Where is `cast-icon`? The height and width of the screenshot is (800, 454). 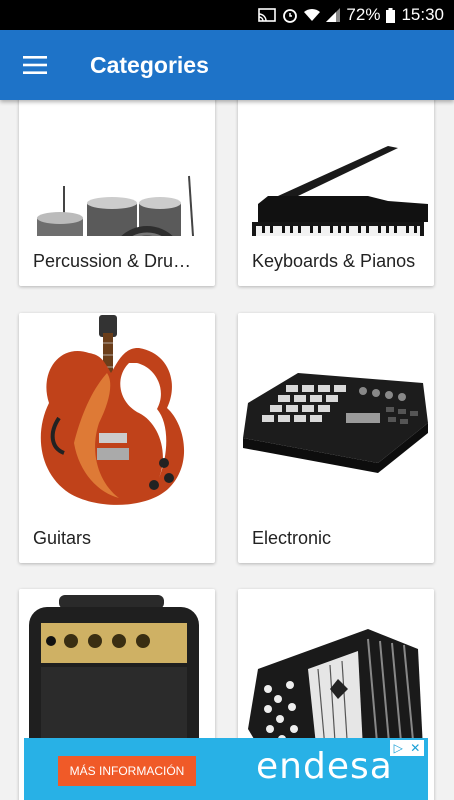
cast-icon is located at coordinates (267, 15).